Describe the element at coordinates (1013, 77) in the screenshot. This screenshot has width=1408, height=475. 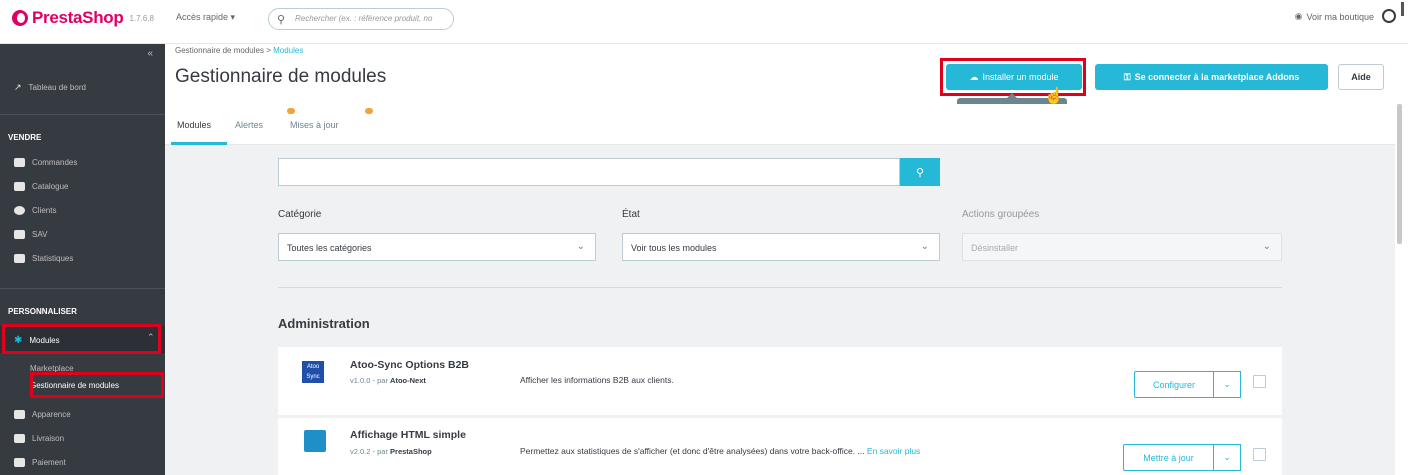
I see `highlight-install-button` at that location.